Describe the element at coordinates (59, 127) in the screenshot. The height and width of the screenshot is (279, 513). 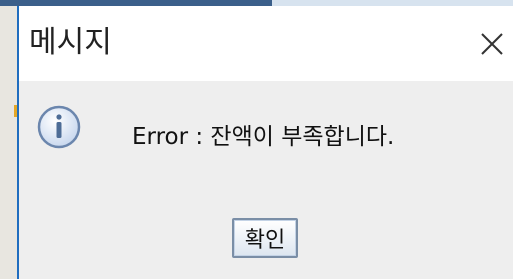
I see `info-icon` at that location.